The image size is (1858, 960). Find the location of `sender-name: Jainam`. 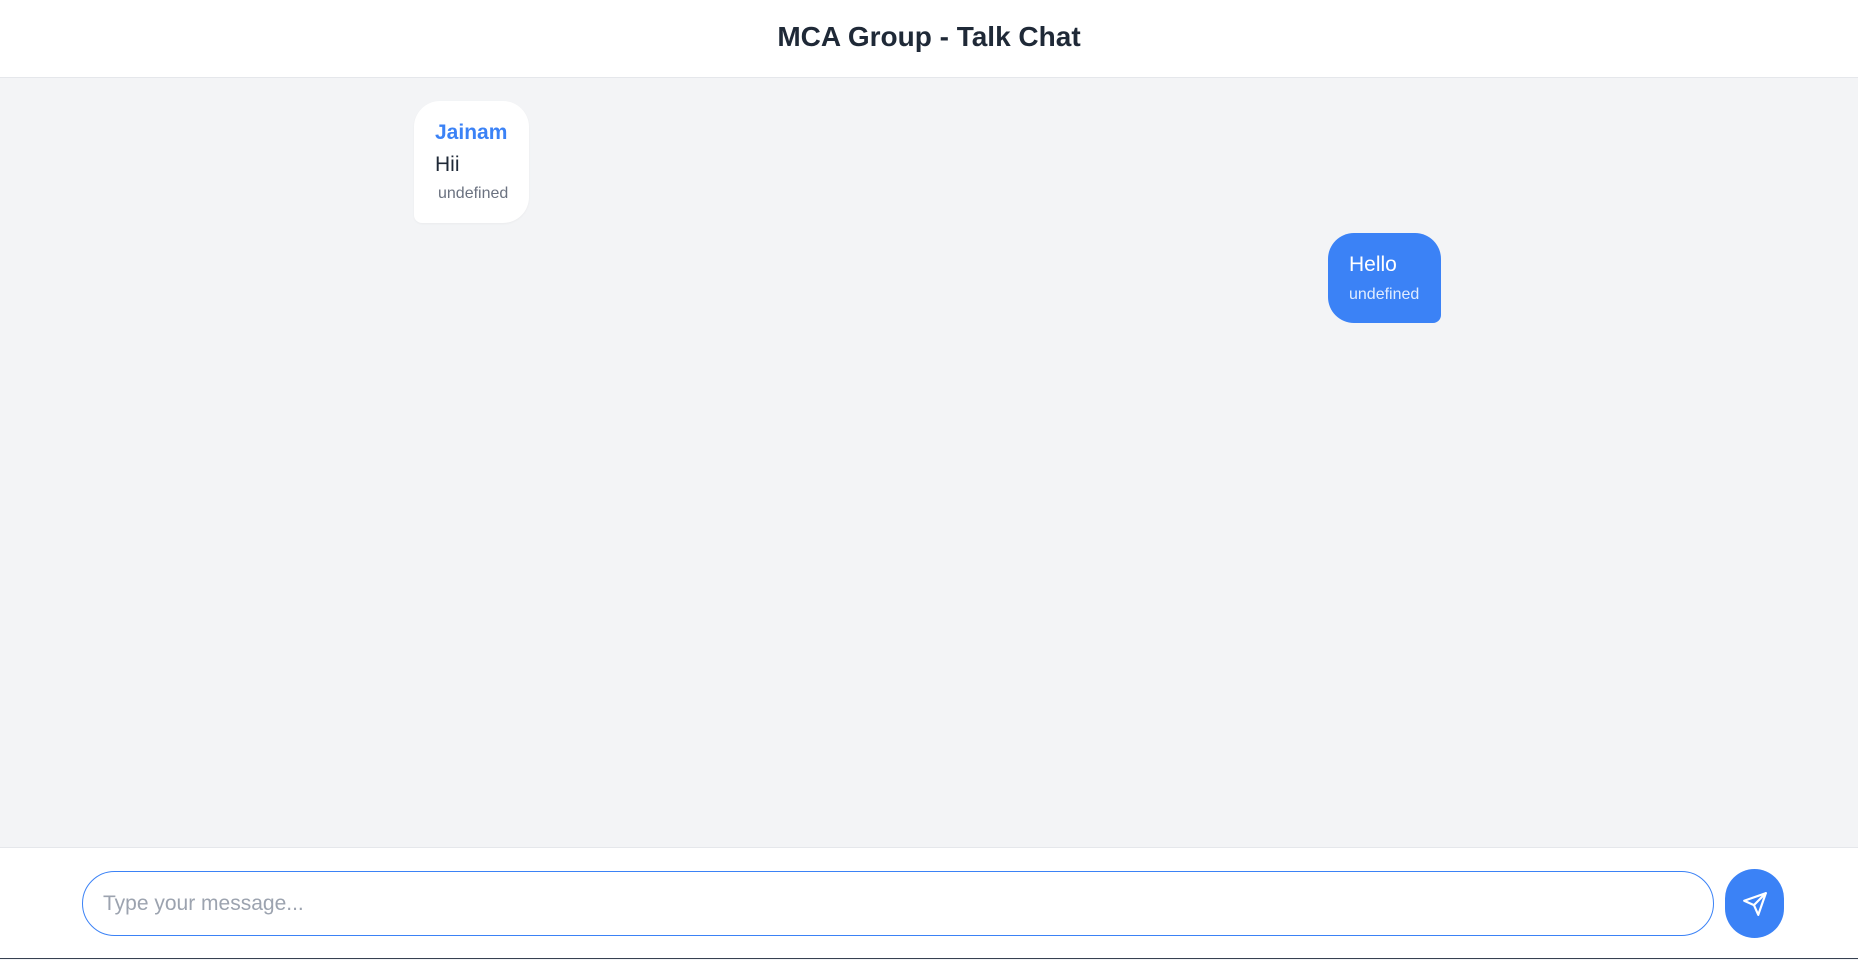

sender-name: Jainam is located at coordinates (471, 132).